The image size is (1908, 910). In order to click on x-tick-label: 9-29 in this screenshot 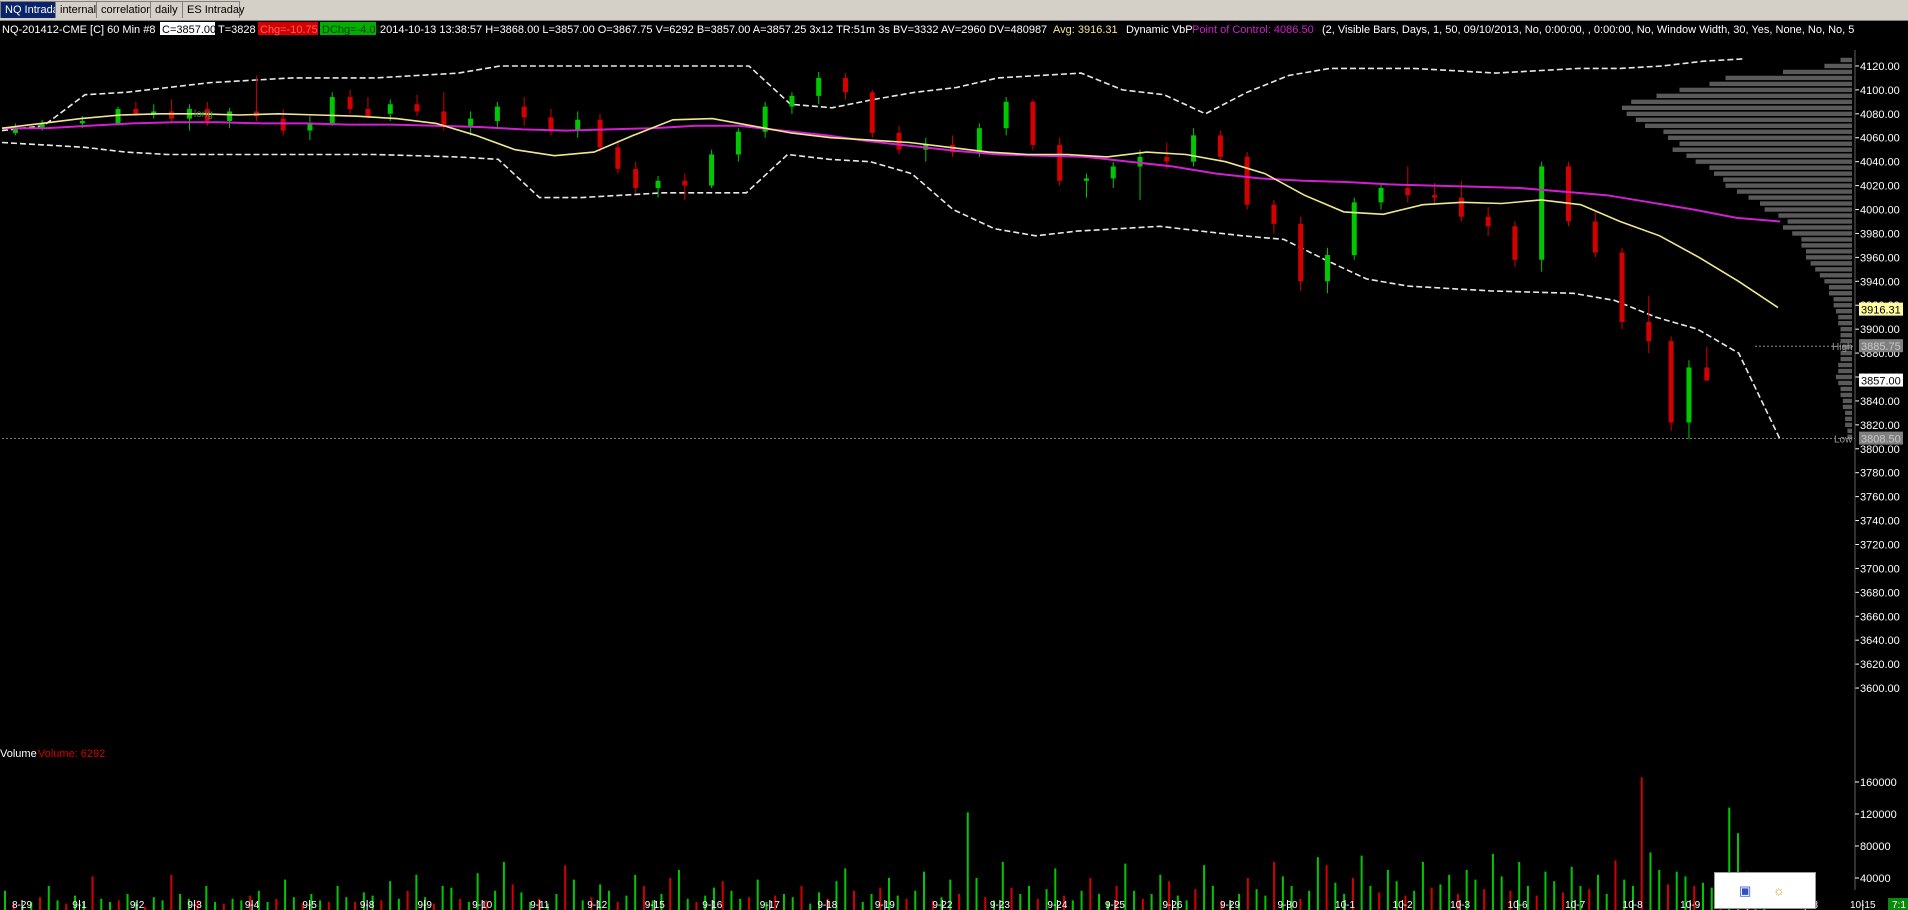, I will do `click(1230, 905)`.